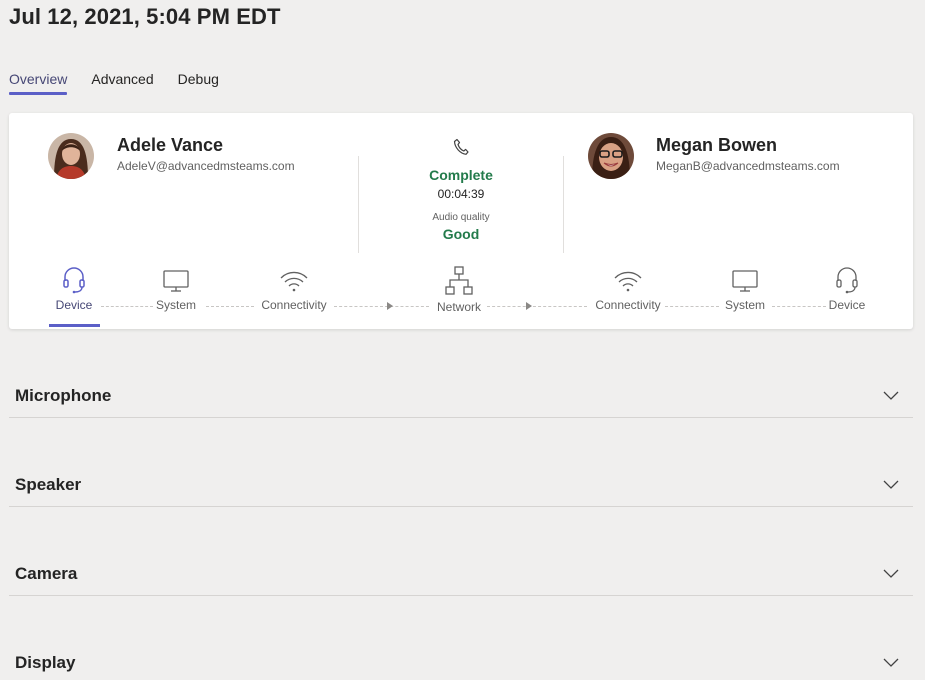 The width and height of the screenshot is (925, 680). I want to click on call-duration: 00:04:39, so click(461, 194).